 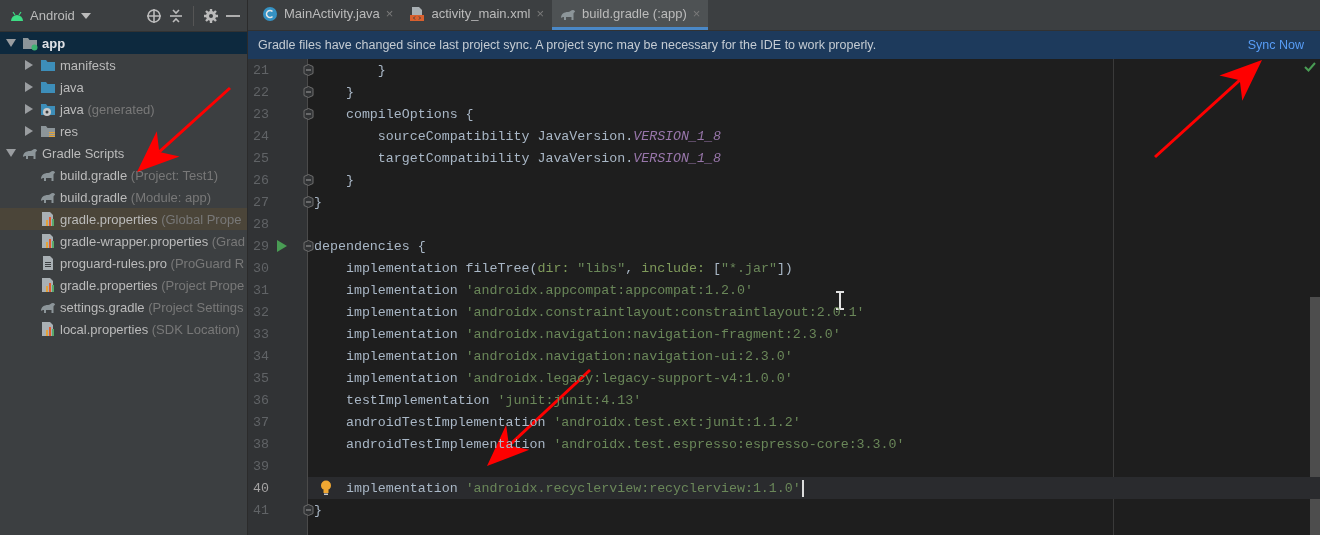 I want to click on code-line: implementation 'androidx.appcompat:appcompat:1.2.0', so click(x=549, y=290).